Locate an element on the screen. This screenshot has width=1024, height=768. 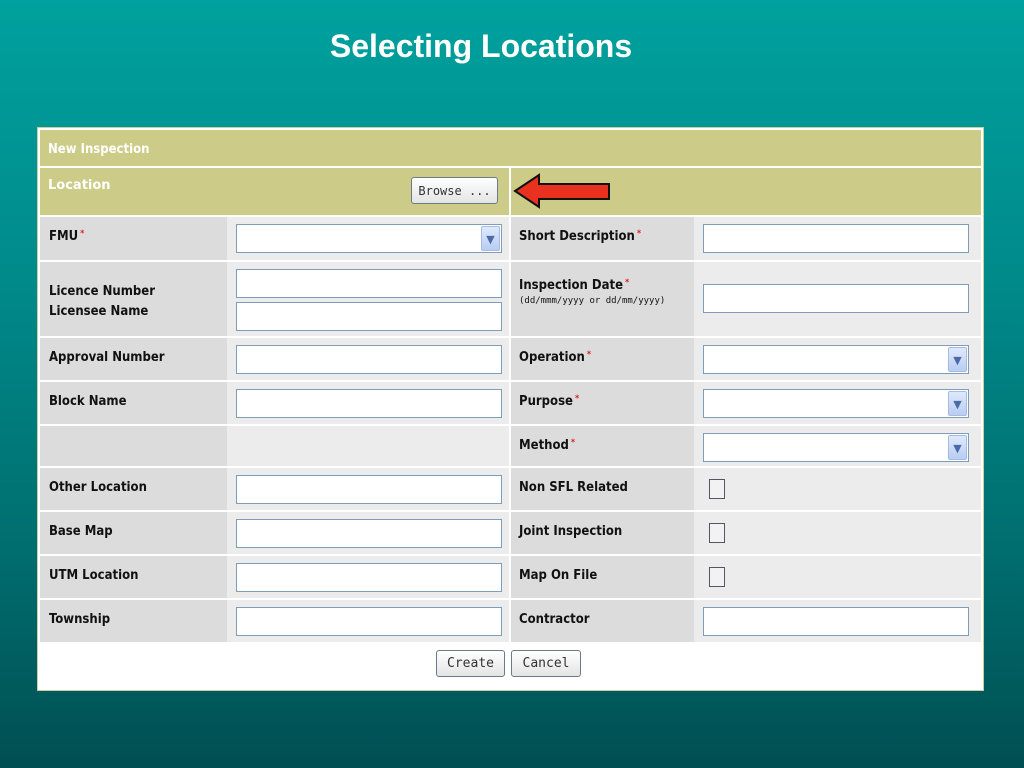
method-label: Method is located at coordinates (544, 445).